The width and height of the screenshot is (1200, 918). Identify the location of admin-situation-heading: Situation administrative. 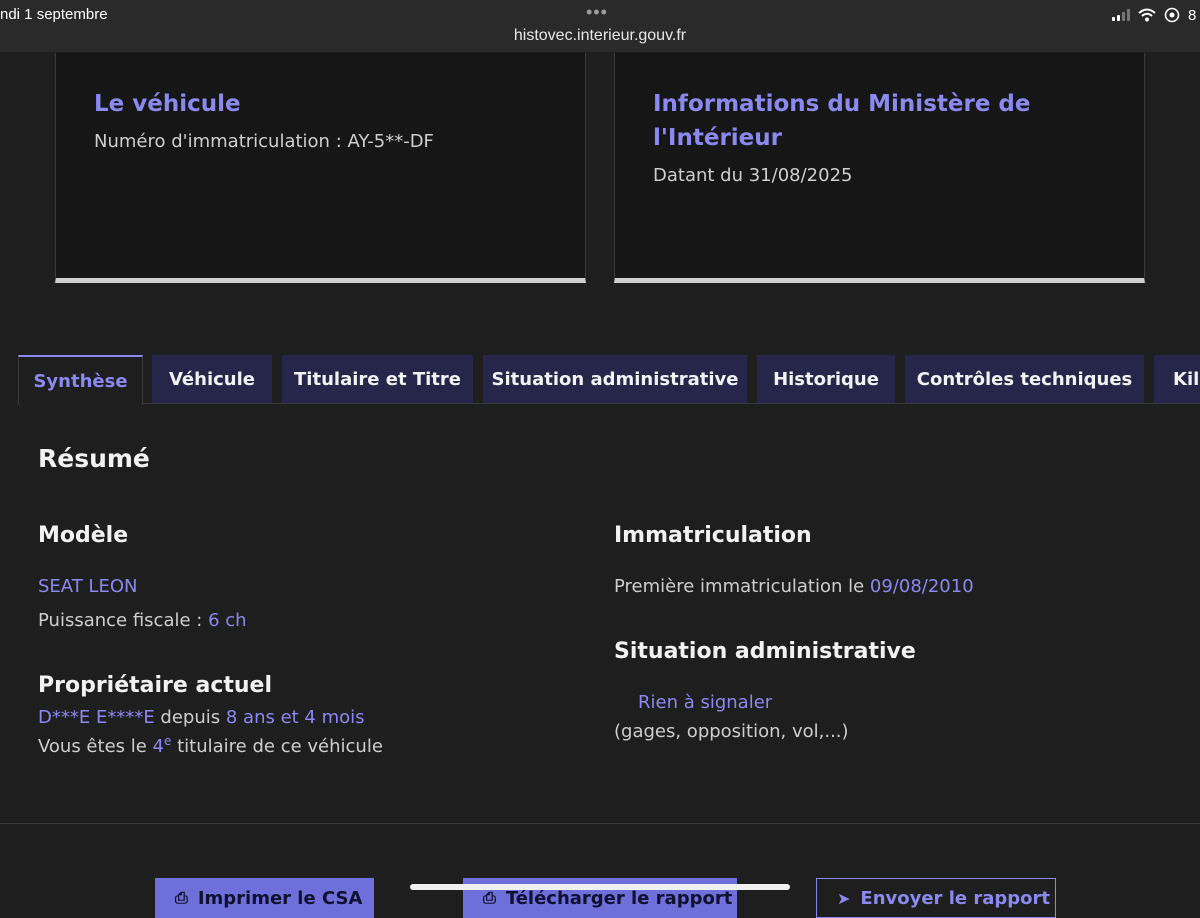
(765, 651).